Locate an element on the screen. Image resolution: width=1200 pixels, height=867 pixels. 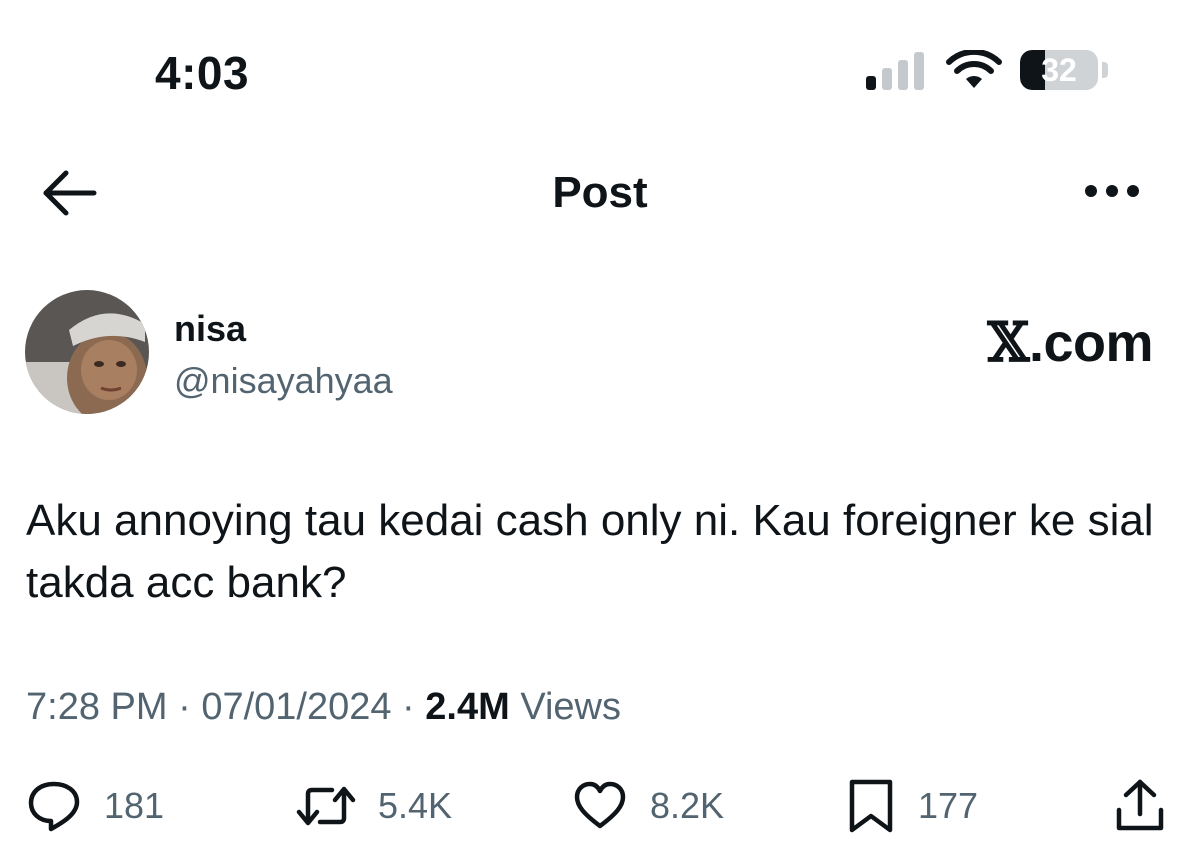
author-handle: @nisayahyaa is located at coordinates (283, 381).